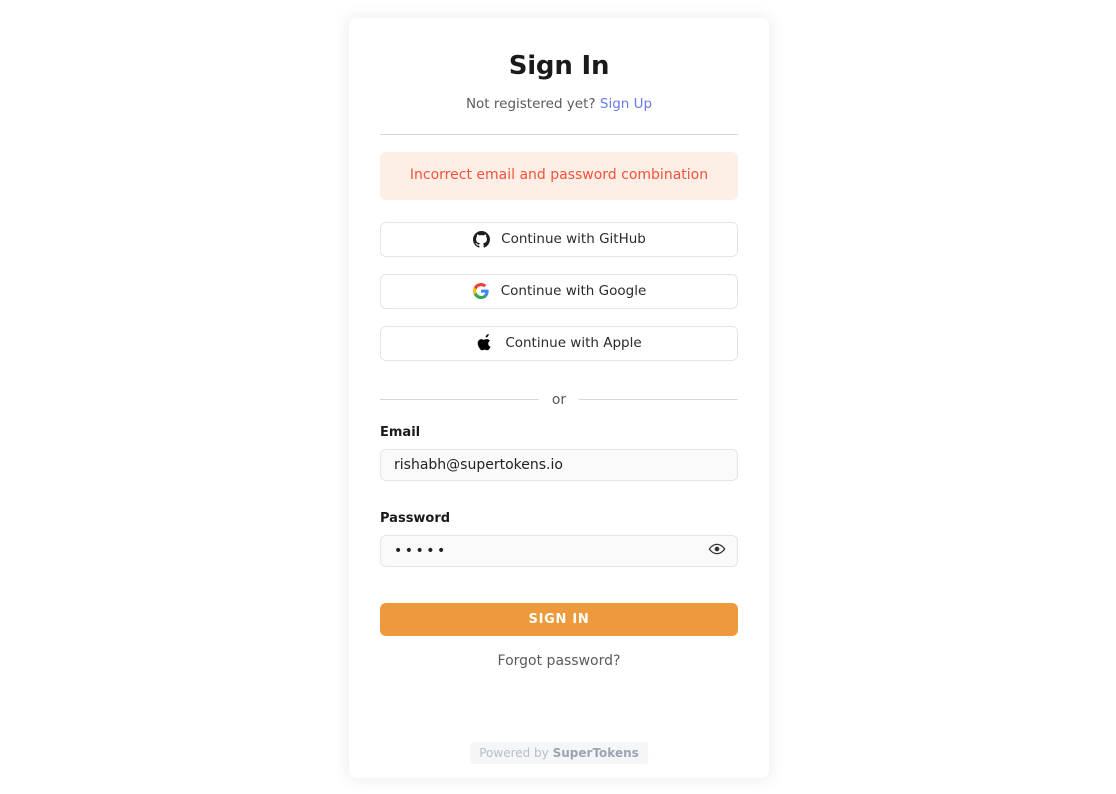 The height and width of the screenshot is (794, 1116). I want to click on continue-with-github-button: Continue with GitHub, so click(559, 239).